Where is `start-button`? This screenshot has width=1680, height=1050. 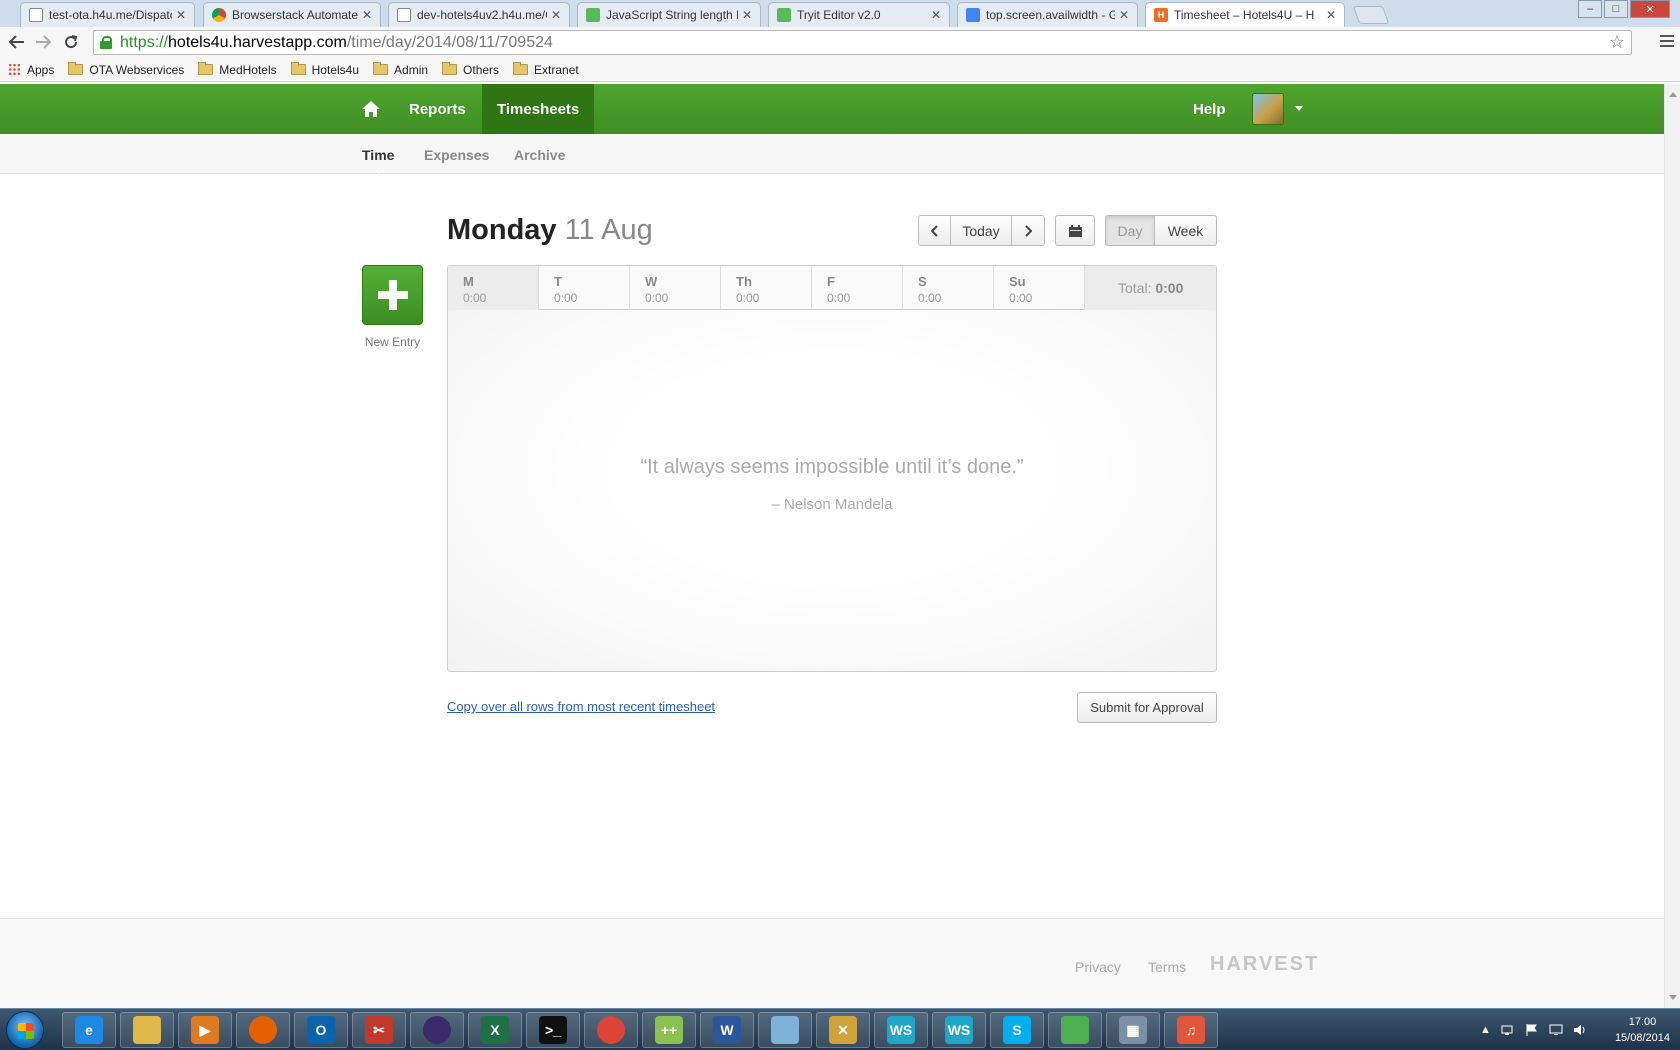
start-button is located at coordinates (25, 1030).